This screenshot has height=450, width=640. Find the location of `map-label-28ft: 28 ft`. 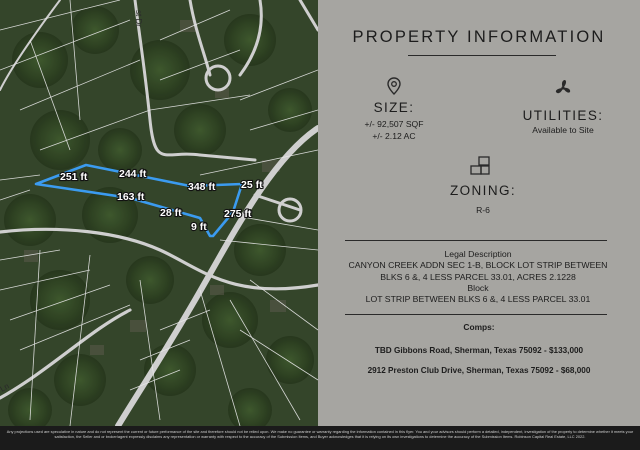

map-label-28ft: 28 ft is located at coordinates (171, 213).